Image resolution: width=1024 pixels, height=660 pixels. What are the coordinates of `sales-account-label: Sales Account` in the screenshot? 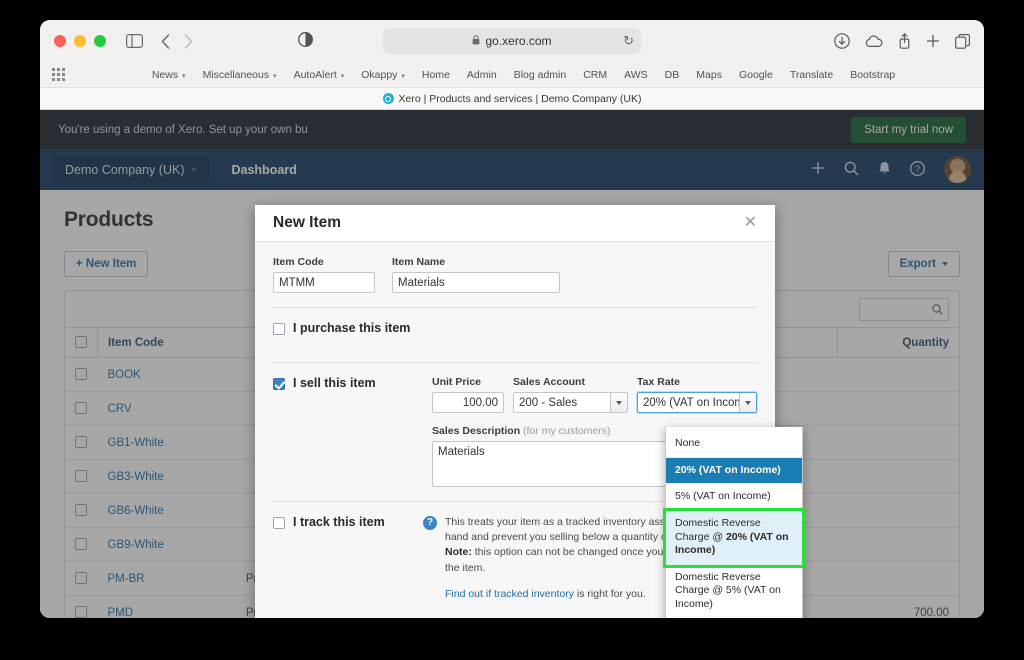 It's located at (549, 382).